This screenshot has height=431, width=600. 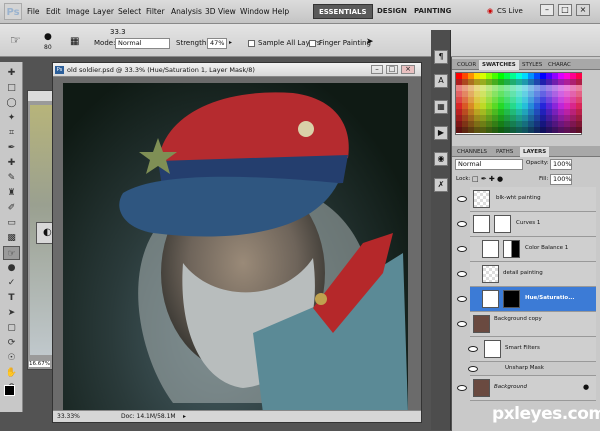 What do you see at coordinates (33, 11) in the screenshot?
I see `menu-file: File` at bounding box center [33, 11].